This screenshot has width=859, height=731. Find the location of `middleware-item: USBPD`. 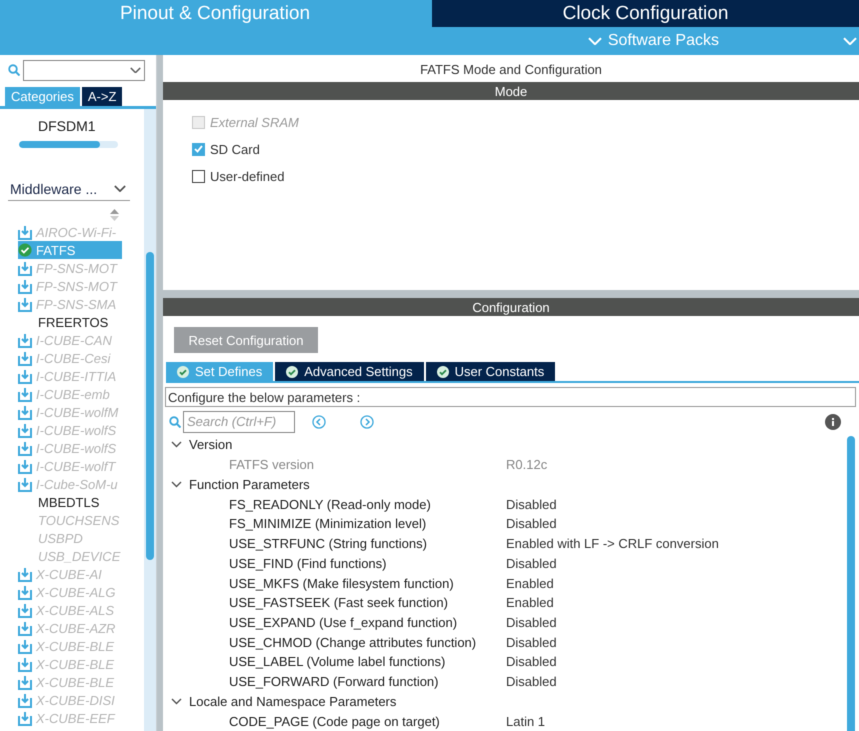

middleware-item: USBPD is located at coordinates (70, 538).